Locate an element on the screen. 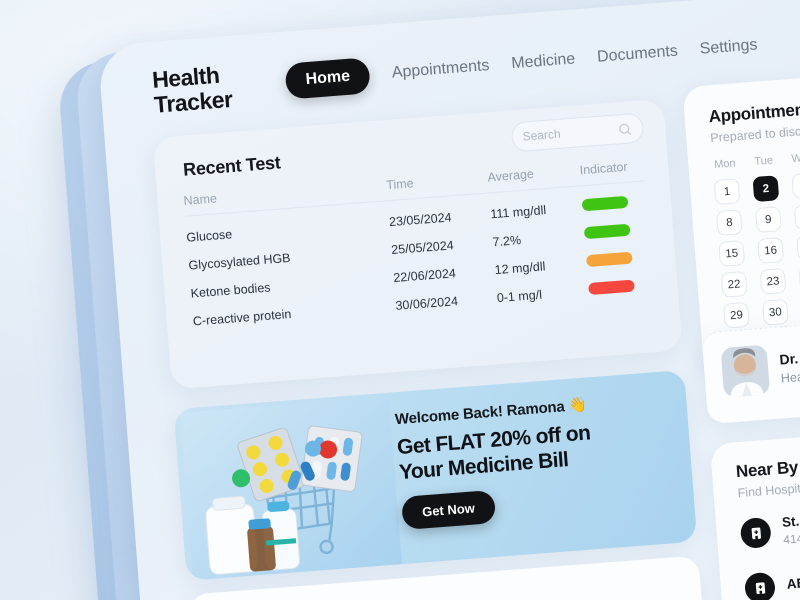 The width and height of the screenshot is (800, 600). nav-item-settings: Settings is located at coordinates (728, 47).